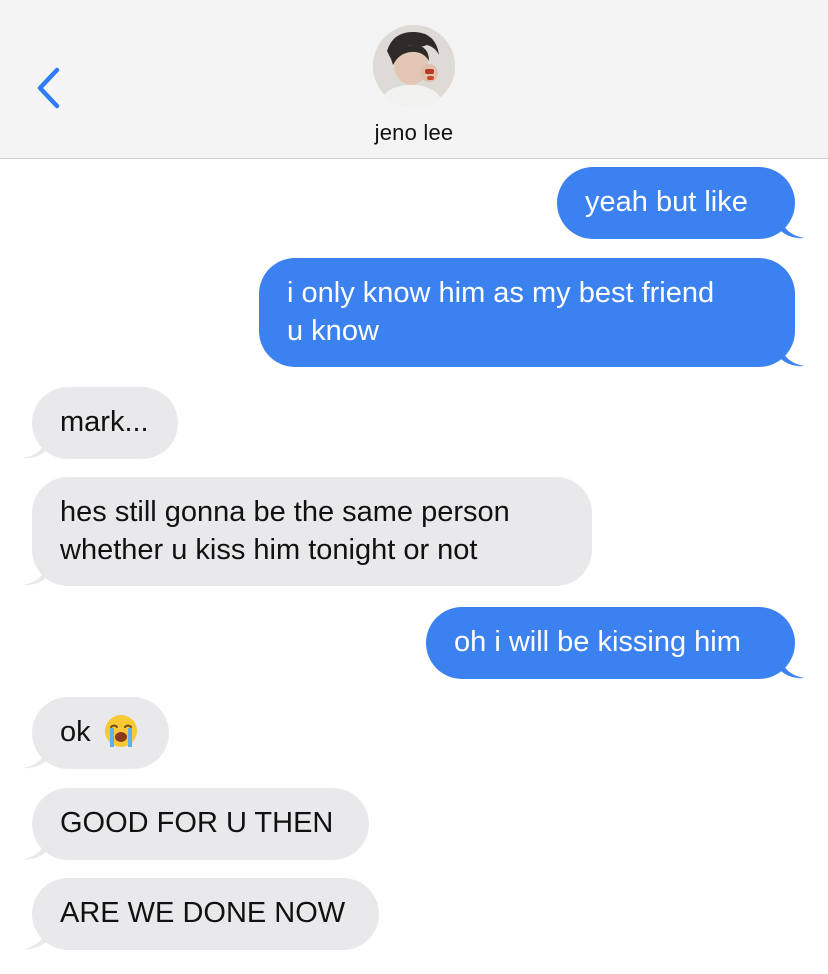 This screenshot has width=828, height=974. What do you see at coordinates (597, 642) in the screenshot?
I see `message-text: oh i will be kissing him` at bounding box center [597, 642].